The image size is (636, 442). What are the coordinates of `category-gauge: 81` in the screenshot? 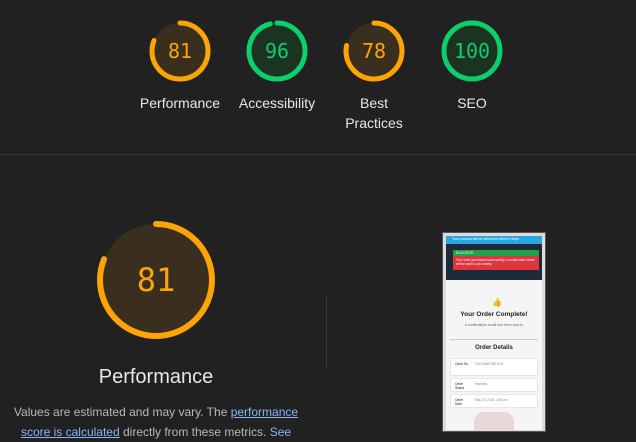 It's located at (156, 280).